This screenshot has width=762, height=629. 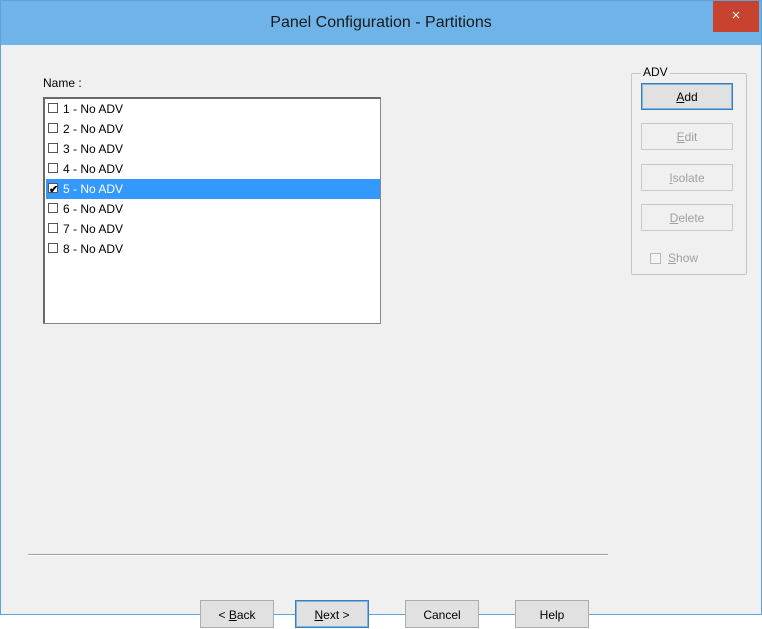 I want to click on partition-label: 8 - No ADV, so click(x=93, y=249).